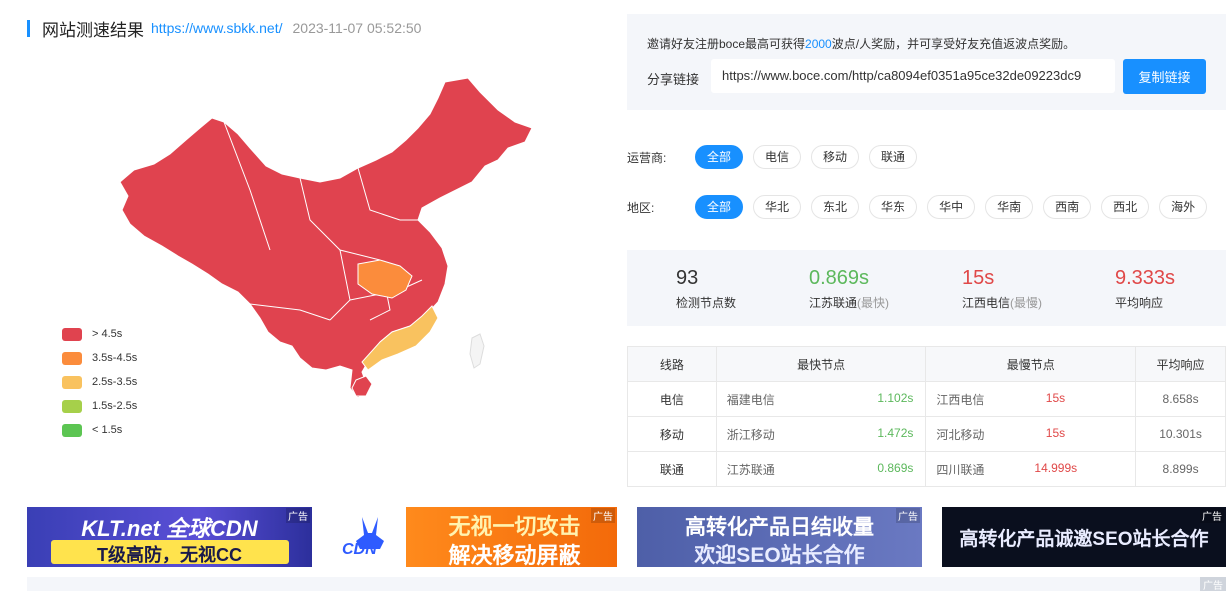 Image resolution: width=1226 pixels, height=591 pixels. I want to click on region-filter-label: 地区:, so click(641, 207).